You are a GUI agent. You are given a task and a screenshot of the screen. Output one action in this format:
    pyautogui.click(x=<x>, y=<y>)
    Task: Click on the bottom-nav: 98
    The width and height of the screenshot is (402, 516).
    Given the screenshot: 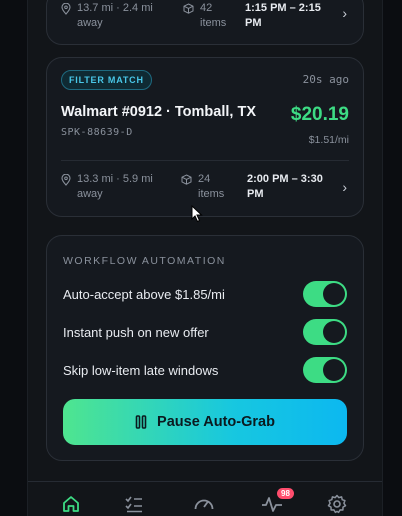 What is the action you would take?
    pyautogui.click(x=205, y=498)
    